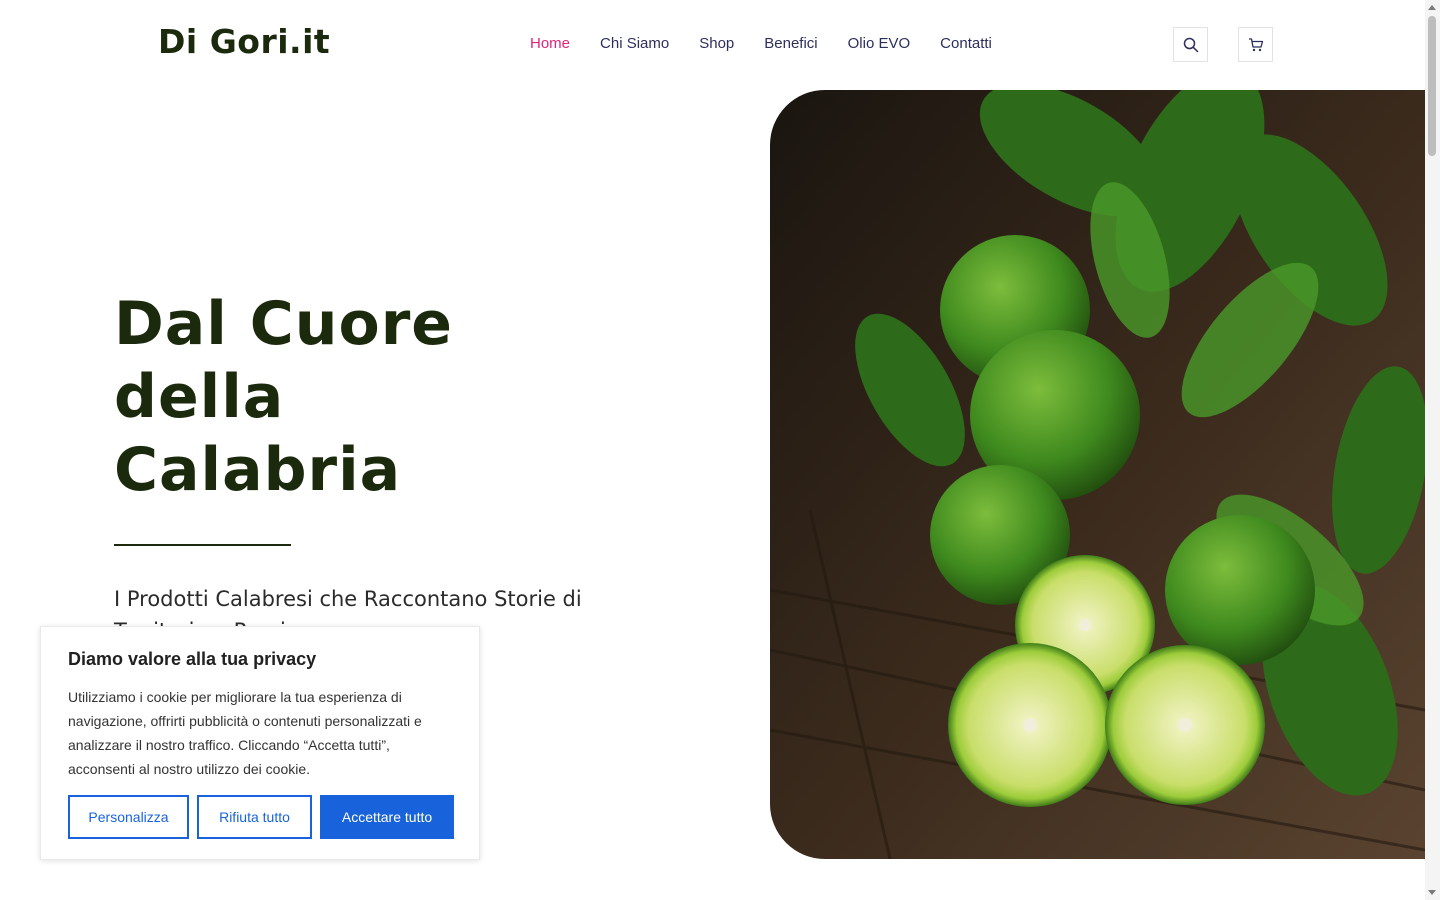 The height and width of the screenshot is (900, 1440). I want to click on search-icon, so click(1190, 44).